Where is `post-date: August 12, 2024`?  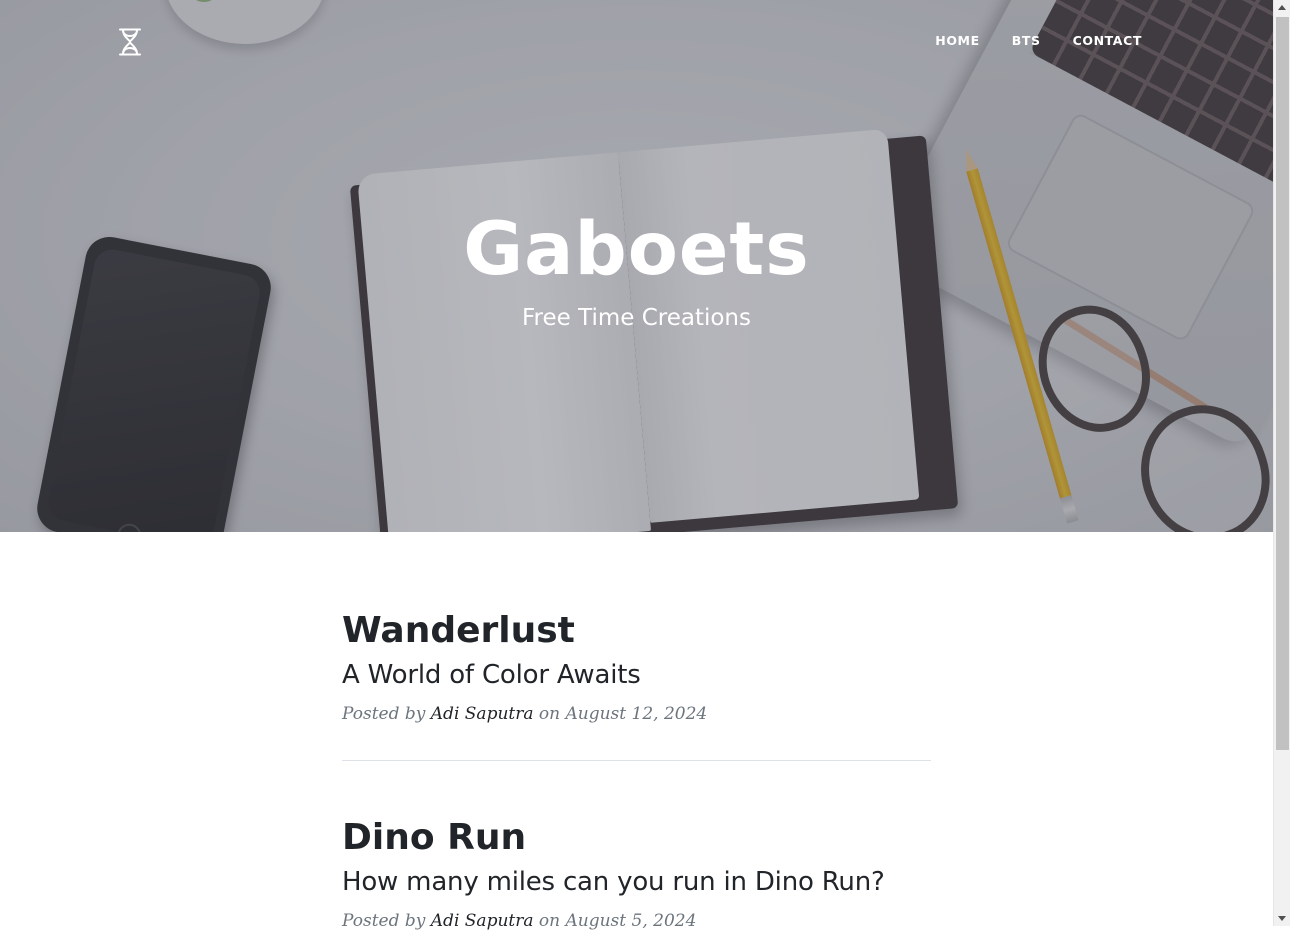
post-date: August 12, 2024 is located at coordinates (636, 714).